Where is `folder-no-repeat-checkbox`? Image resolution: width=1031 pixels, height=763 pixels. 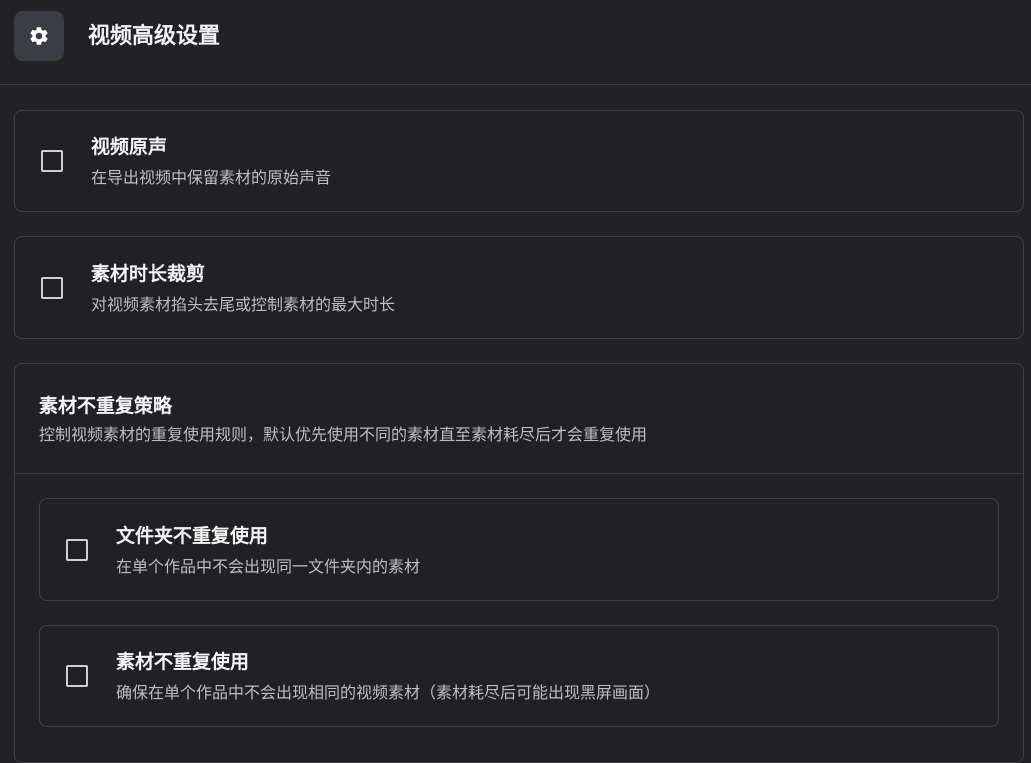 folder-no-repeat-checkbox is located at coordinates (77, 550).